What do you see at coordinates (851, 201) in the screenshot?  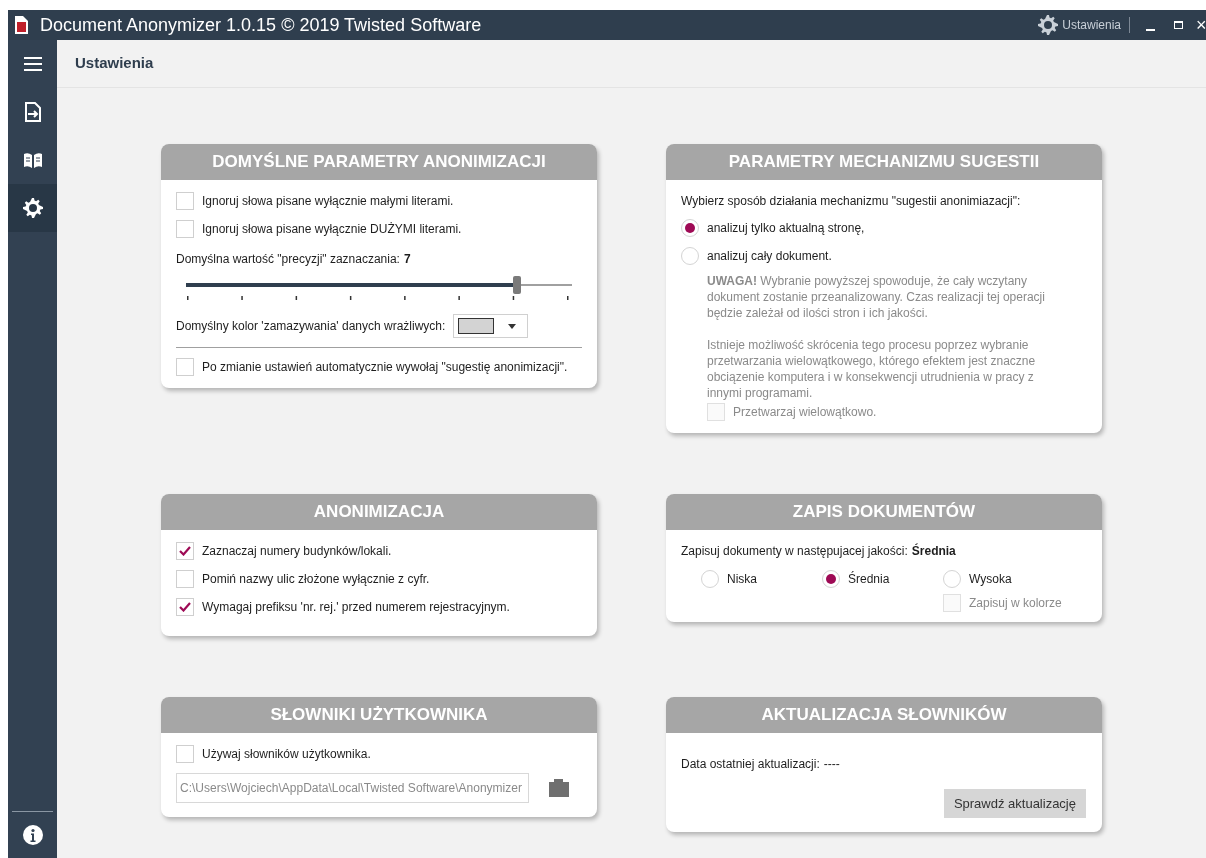 I see `prompt-text: Wybierz sposób działania mechanizmu "sugestii anonimiazacji":` at bounding box center [851, 201].